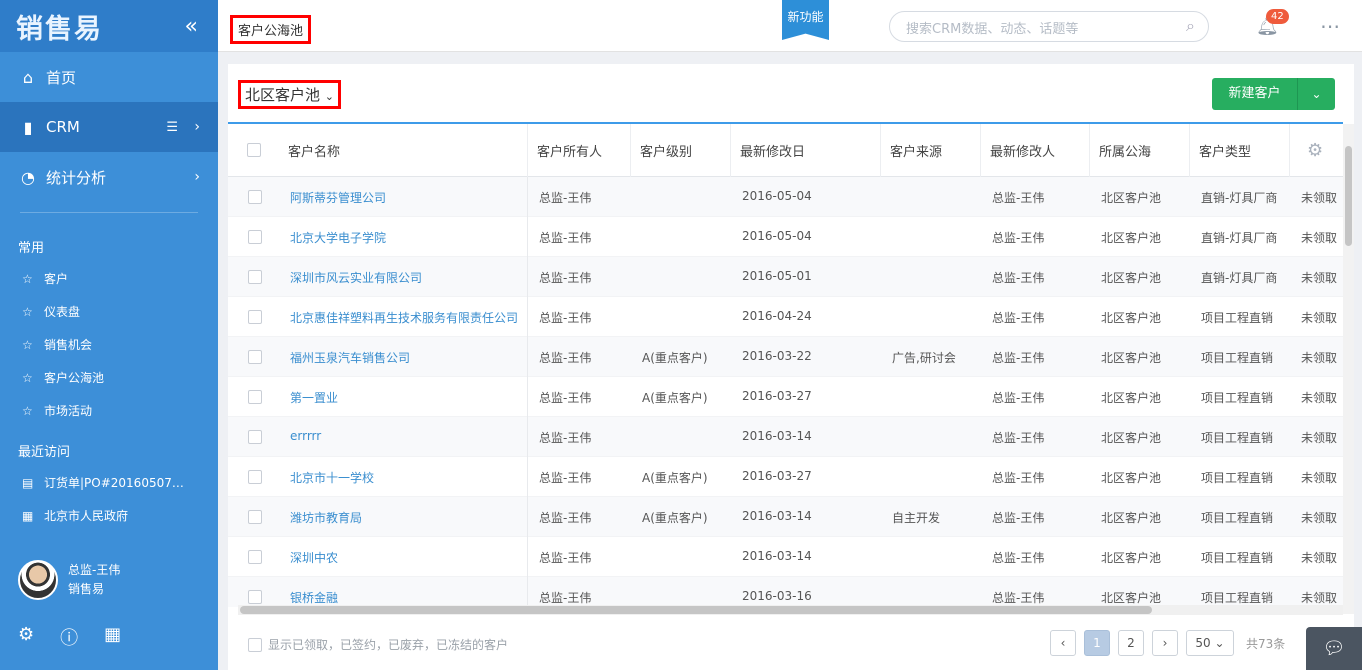  I want to click on table-row: 深圳中农 总监-王伟 2016-03-14 总监-王伟 北区客户池 项目工程直销 未领取, so click(785, 557).